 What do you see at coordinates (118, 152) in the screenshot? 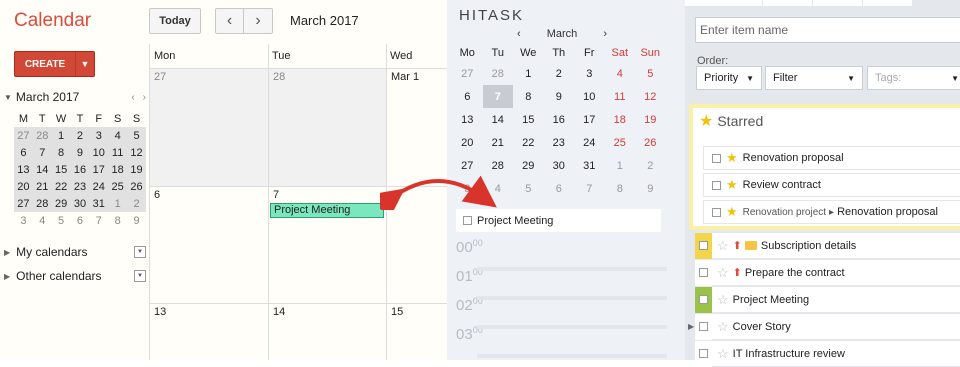
I see `mini-day: 11` at bounding box center [118, 152].